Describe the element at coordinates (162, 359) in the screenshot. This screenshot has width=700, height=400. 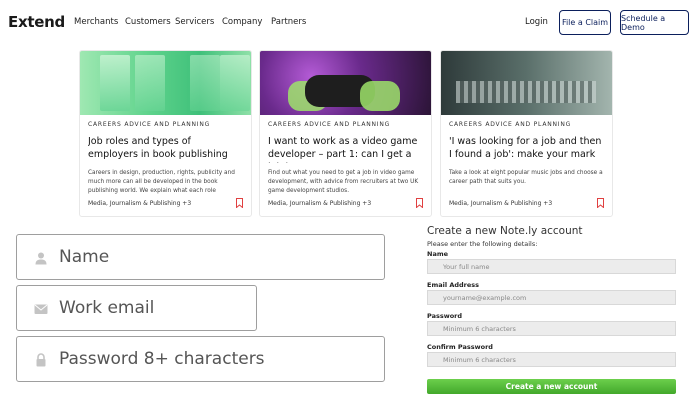
I see `password-placeholder: Password 8+ characters` at that location.